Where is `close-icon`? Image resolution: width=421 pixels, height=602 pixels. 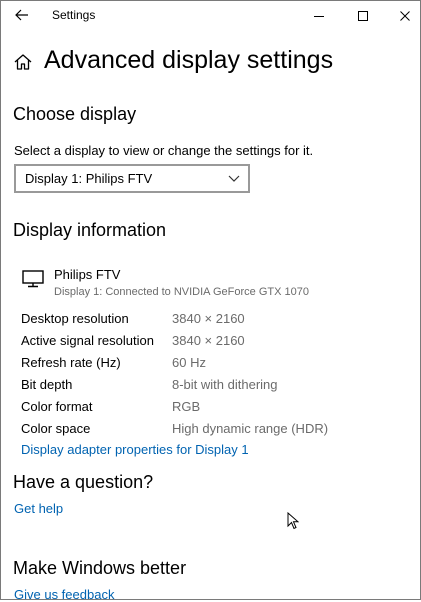
close-icon is located at coordinates (405, 15).